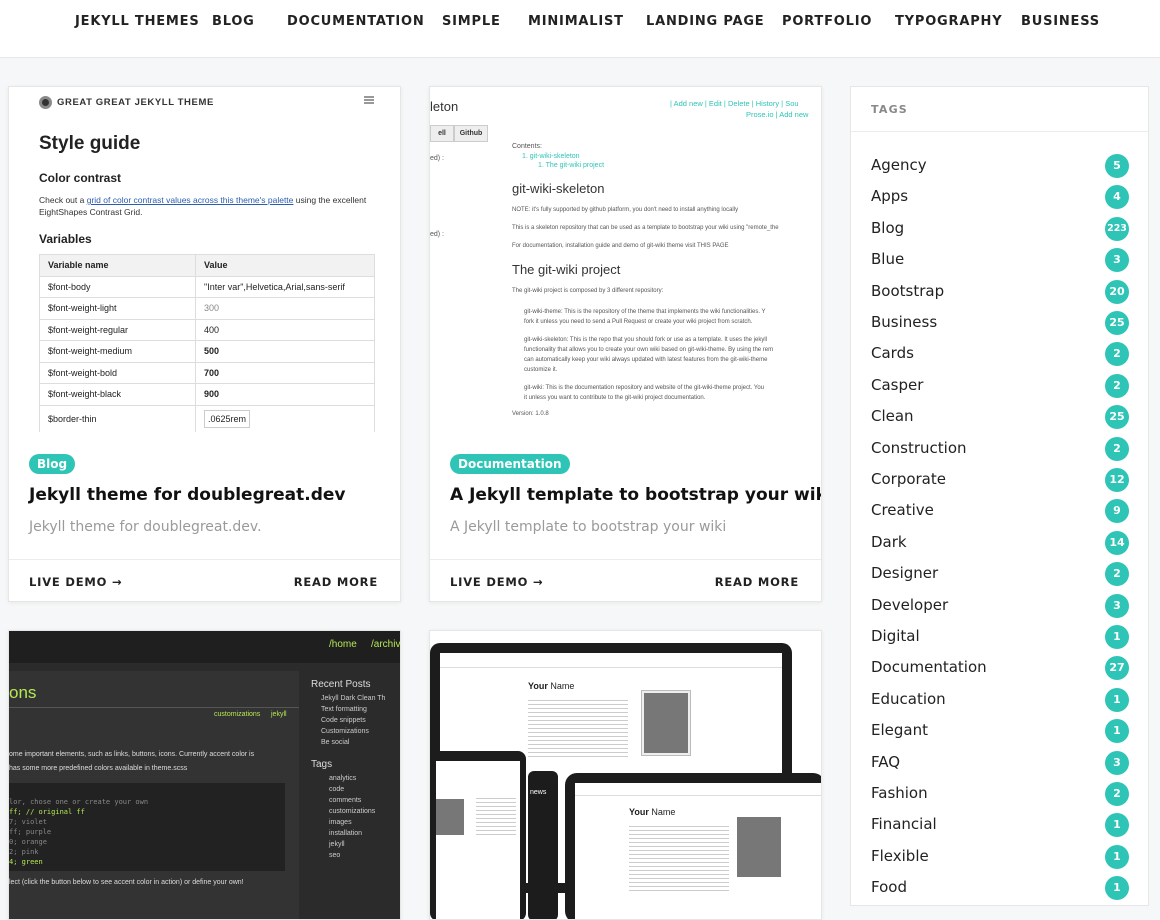  I want to click on tag-item: Apps 4, so click(1000, 197).